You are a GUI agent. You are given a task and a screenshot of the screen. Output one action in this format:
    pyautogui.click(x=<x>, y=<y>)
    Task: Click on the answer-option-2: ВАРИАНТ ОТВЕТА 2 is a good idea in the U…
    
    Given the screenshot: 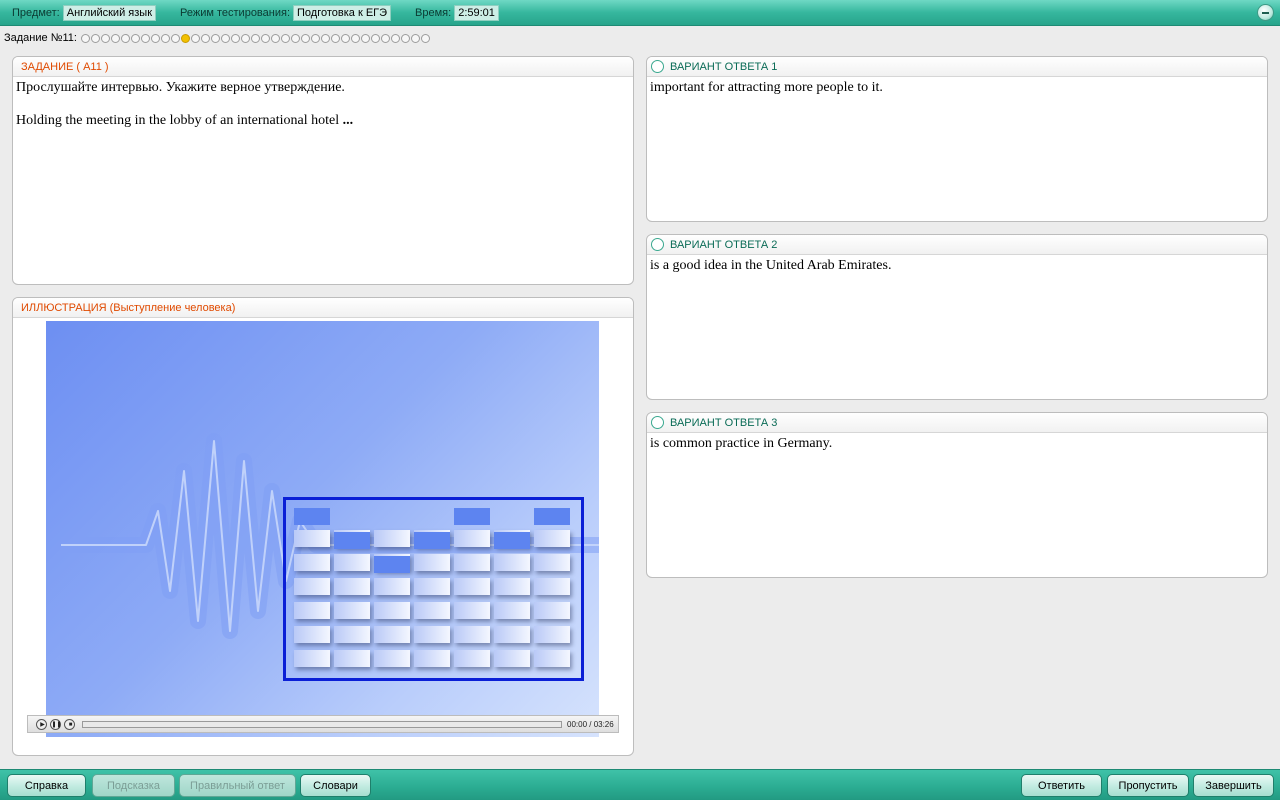 What is the action you would take?
    pyautogui.click(x=957, y=317)
    